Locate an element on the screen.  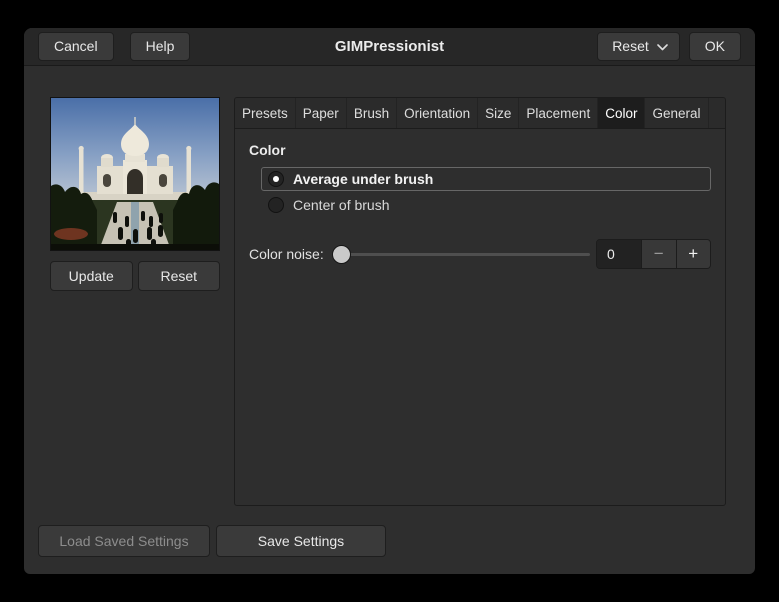
chevron-down-icon is located at coordinates (662, 46).